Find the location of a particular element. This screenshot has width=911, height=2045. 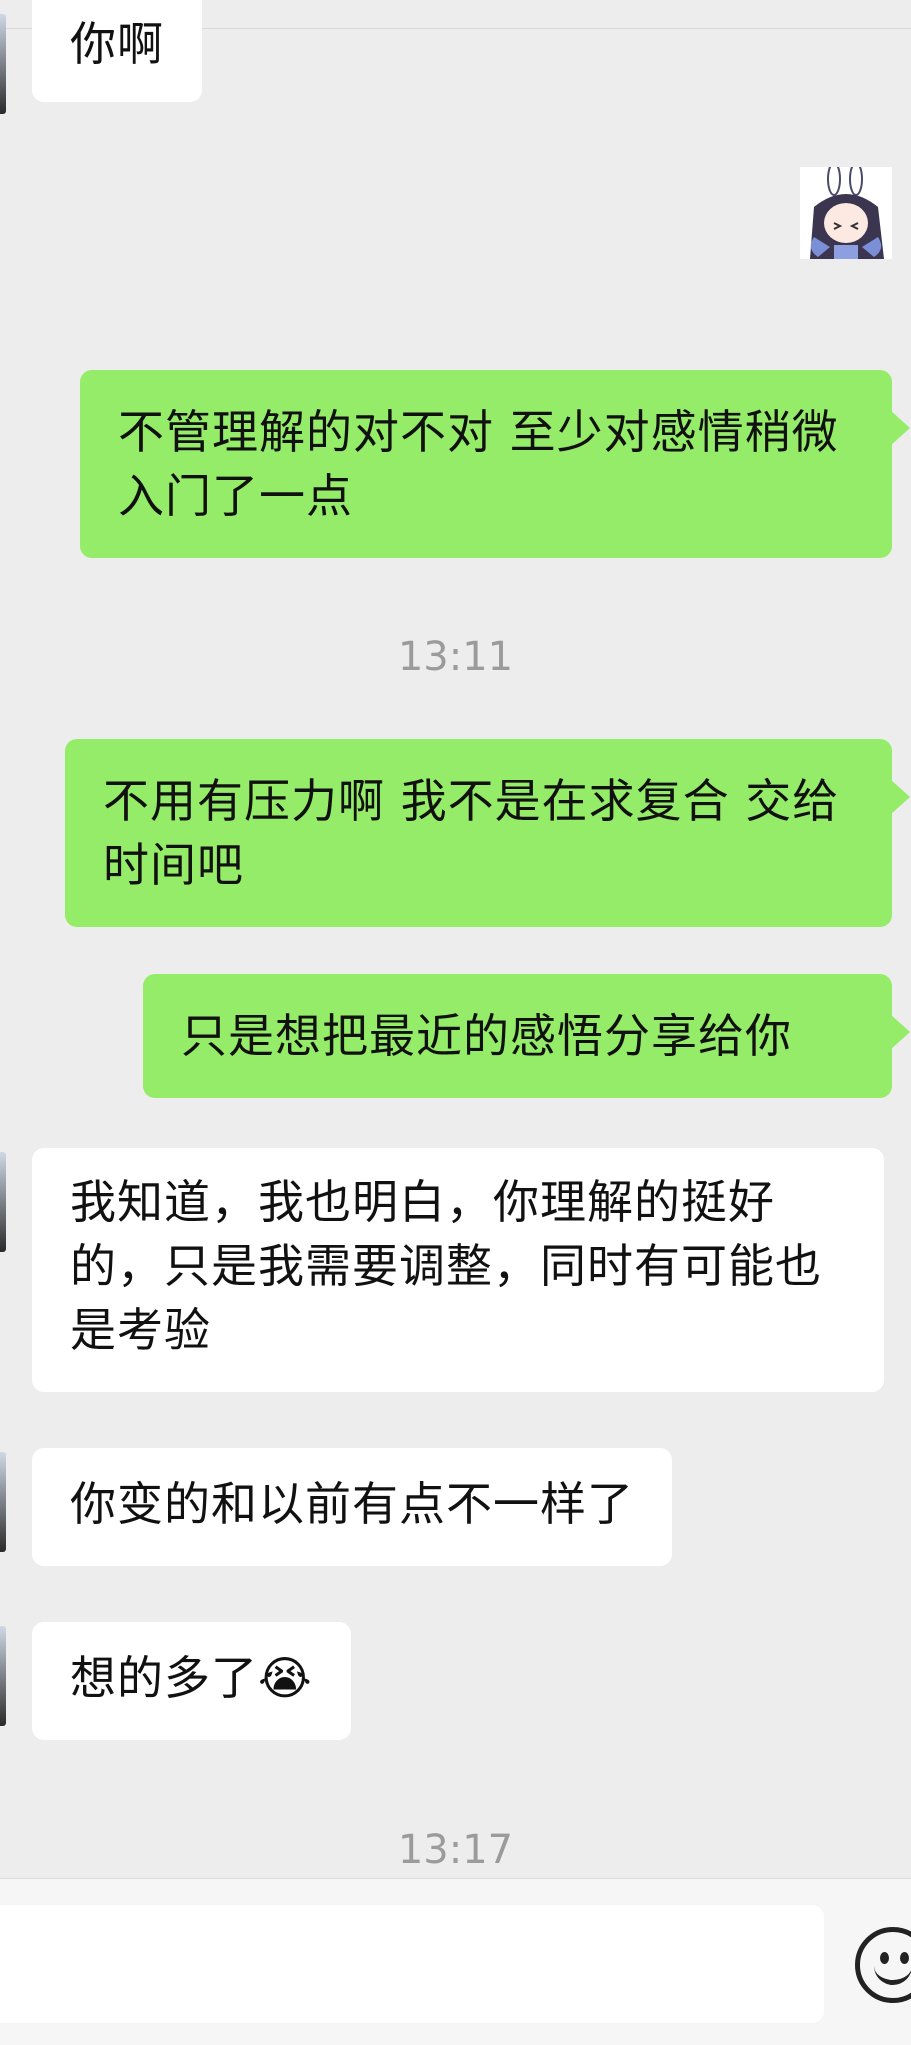

message-bubble-incoming: 你变的和以前有点不一样了 is located at coordinates (352, 1507).